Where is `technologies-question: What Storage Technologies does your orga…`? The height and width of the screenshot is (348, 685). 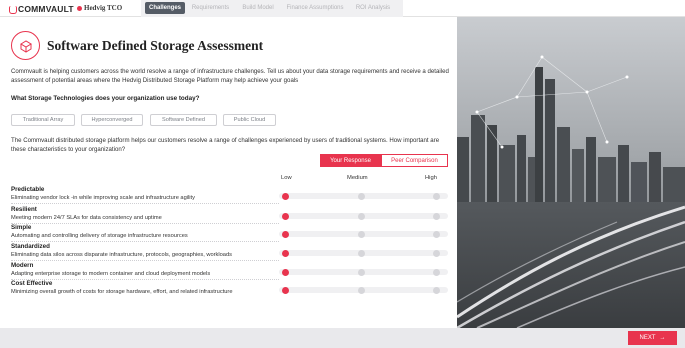 technologies-question: What Storage Technologies does your orga… is located at coordinates (105, 98).